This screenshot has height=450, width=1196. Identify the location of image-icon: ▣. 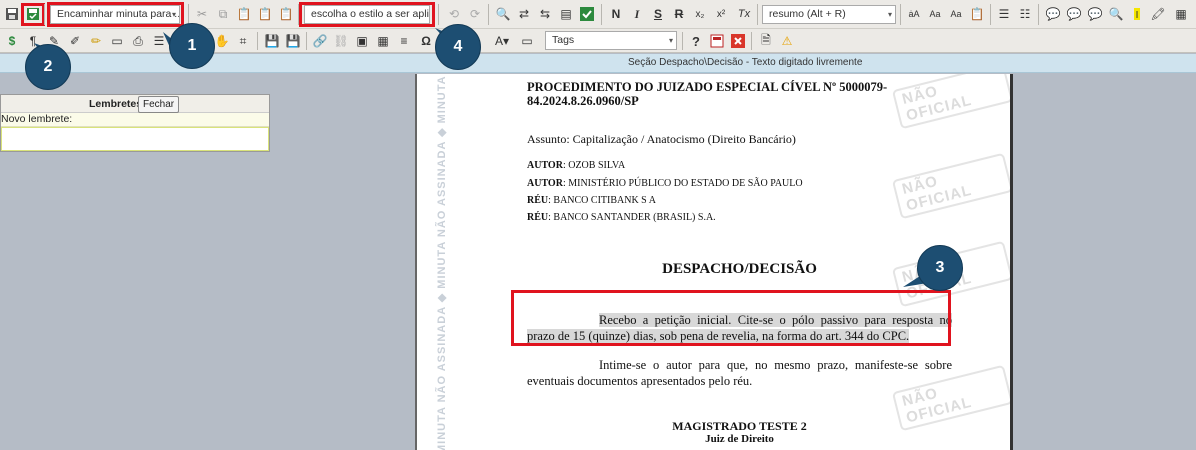
(362, 41).